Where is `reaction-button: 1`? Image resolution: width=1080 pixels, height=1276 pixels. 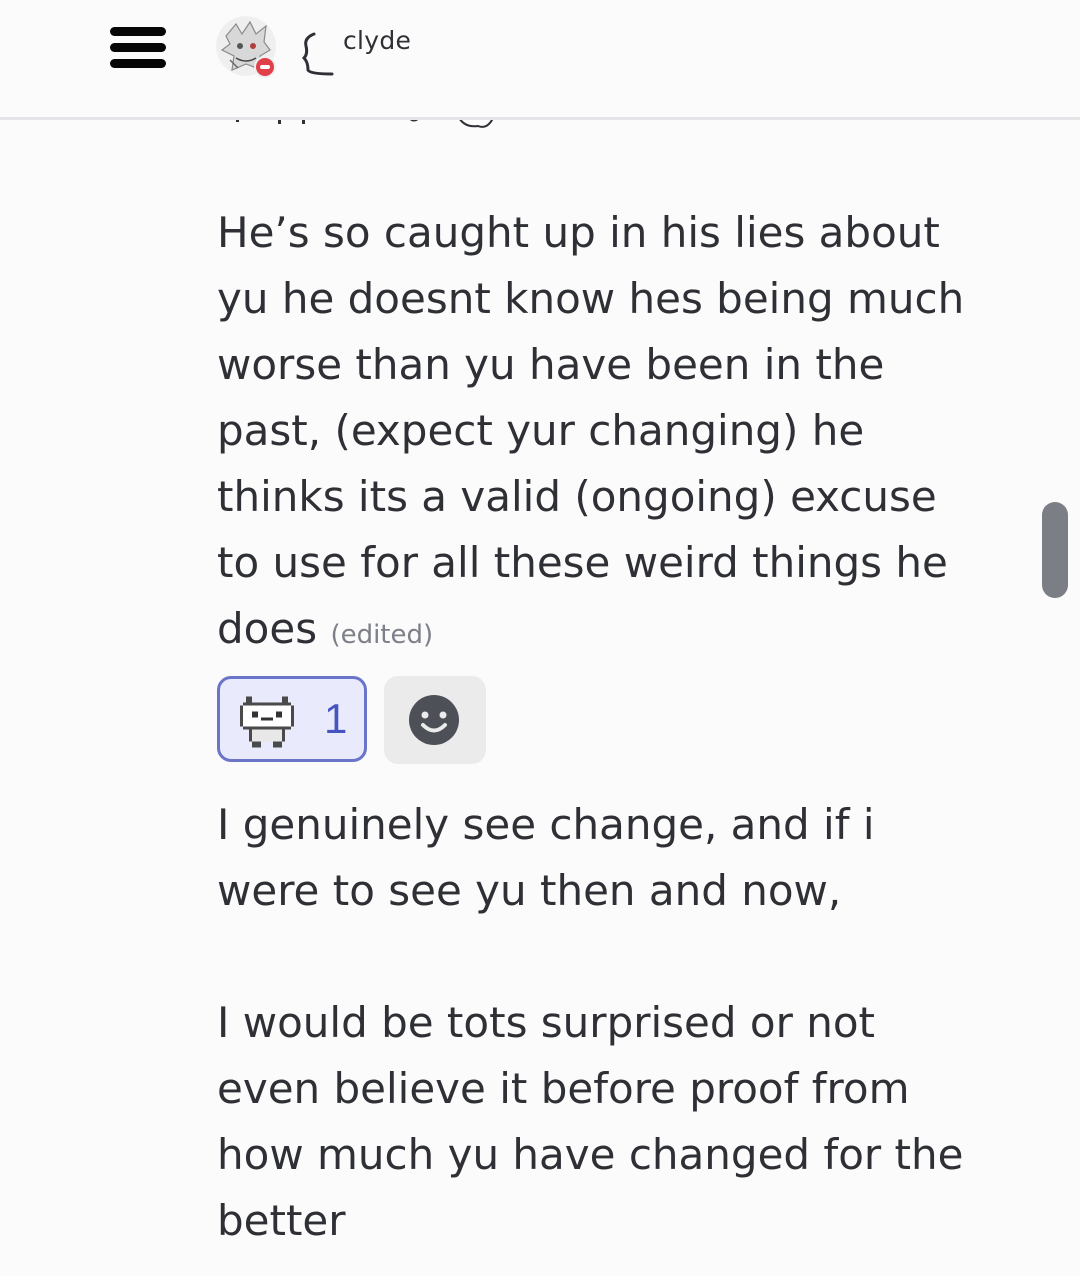 reaction-button: 1 is located at coordinates (292, 719).